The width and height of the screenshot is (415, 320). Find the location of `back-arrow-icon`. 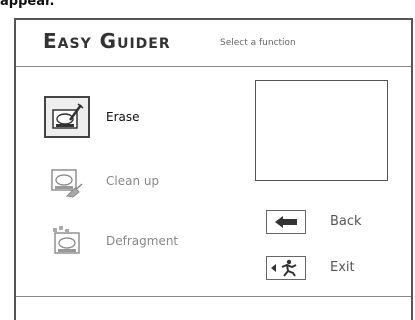

back-arrow-icon is located at coordinates (286, 222).